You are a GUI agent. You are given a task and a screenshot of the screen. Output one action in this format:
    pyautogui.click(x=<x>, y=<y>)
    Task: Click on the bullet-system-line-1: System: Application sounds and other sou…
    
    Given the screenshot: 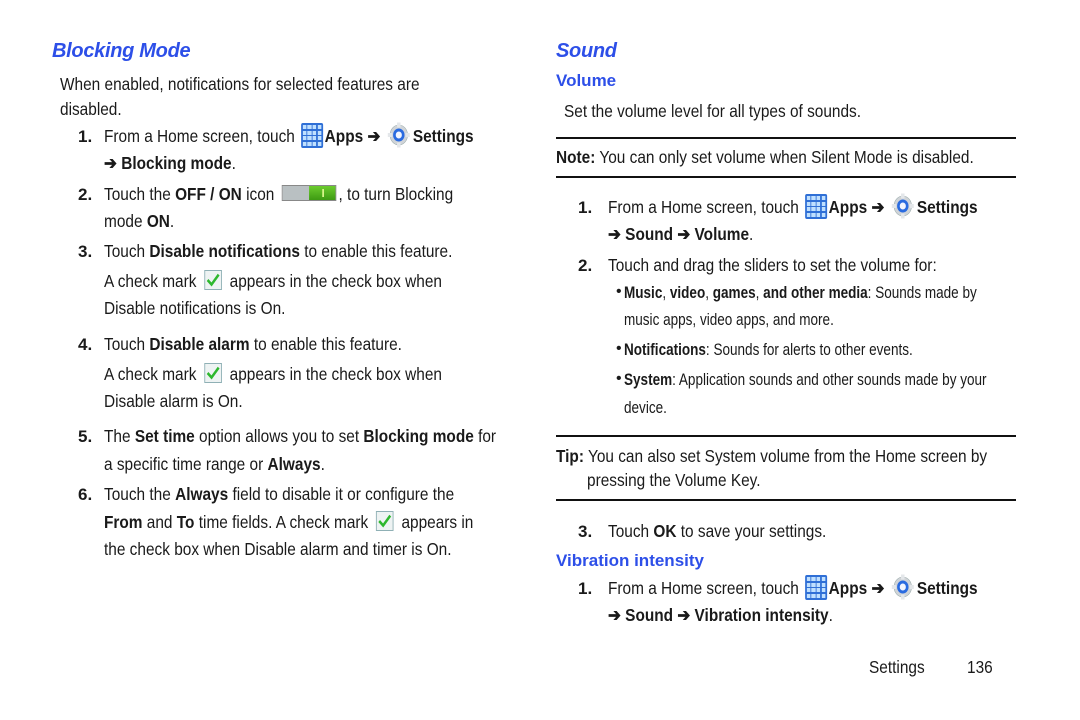 What is the action you would take?
    pyautogui.click(x=805, y=380)
    